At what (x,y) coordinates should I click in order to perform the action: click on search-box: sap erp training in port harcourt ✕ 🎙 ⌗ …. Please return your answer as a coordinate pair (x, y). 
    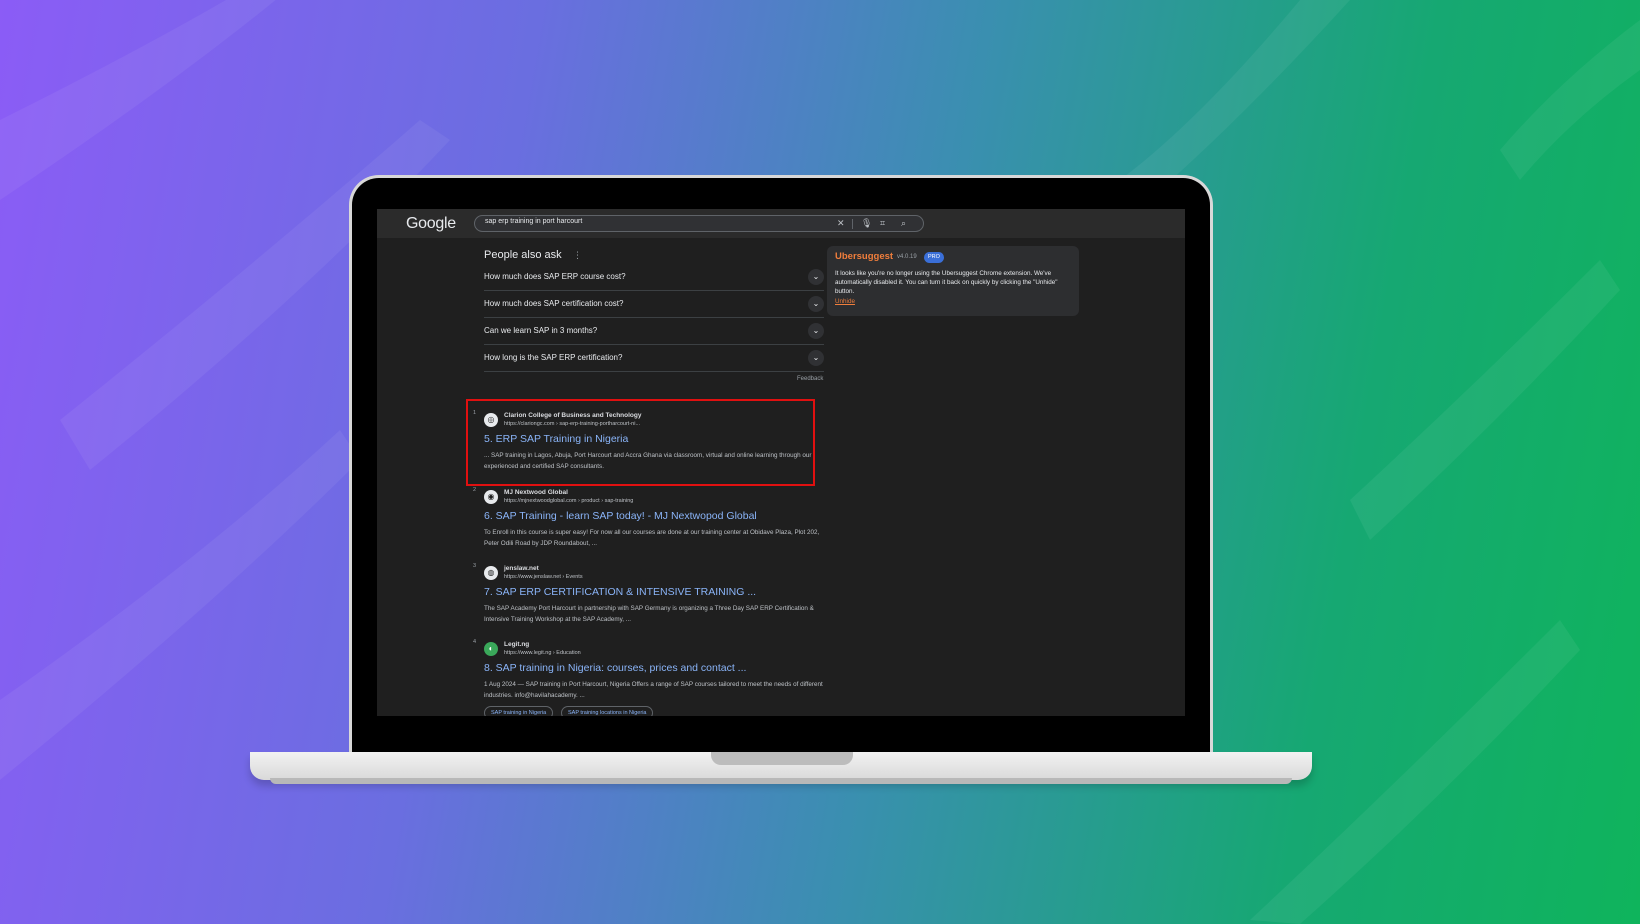
    Looking at the image, I should click on (699, 223).